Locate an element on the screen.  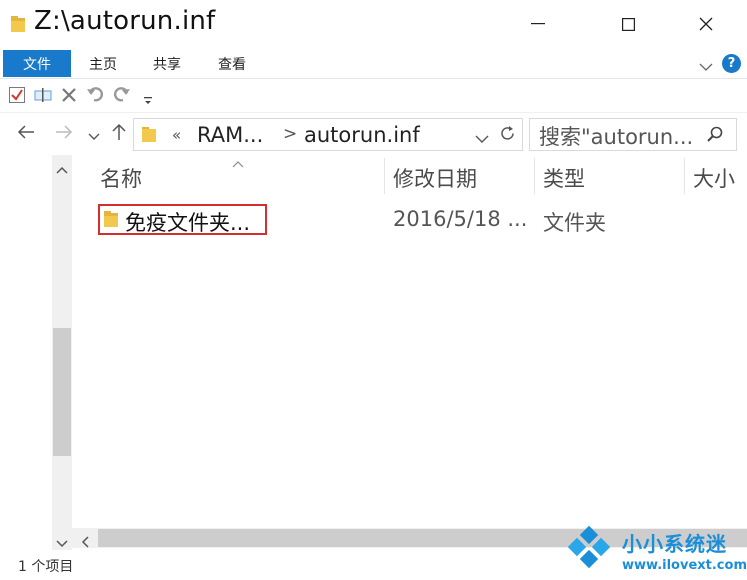
refresh-icon is located at coordinates (507, 135).